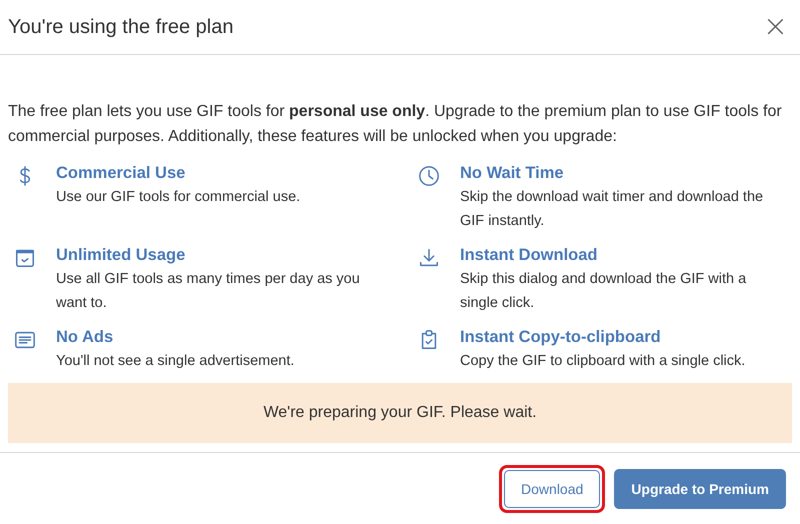  I want to click on feature-title: Instant Copy-to-clipboard, so click(561, 337).